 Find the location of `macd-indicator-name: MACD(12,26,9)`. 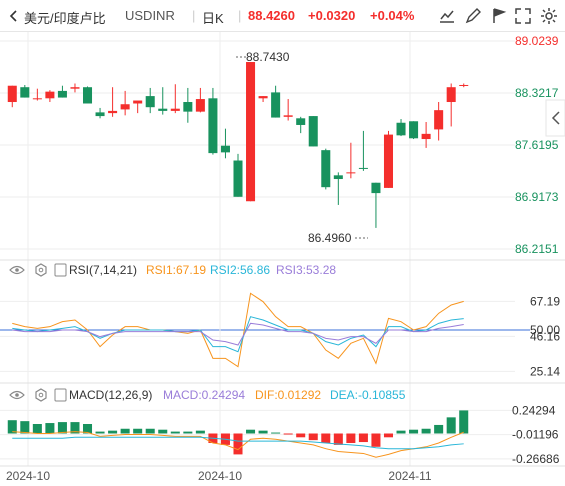

macd-indicator-name: MACD(12,26,9) is located at coordinates (110, 395).